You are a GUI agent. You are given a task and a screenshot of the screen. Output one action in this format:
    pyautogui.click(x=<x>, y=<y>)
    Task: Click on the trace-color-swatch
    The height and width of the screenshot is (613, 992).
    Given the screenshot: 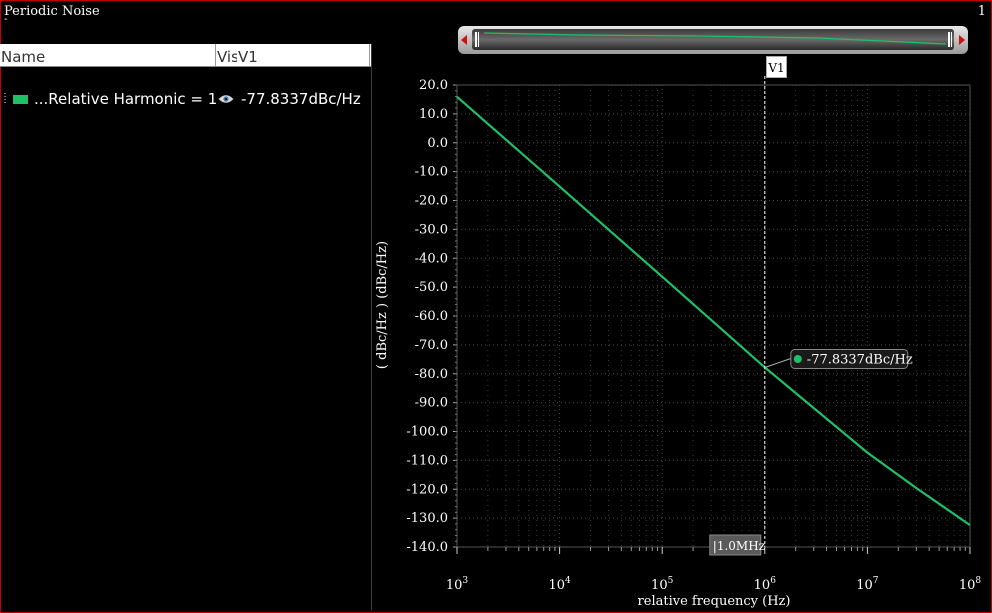 What is the action you would take?
    pyautogui.click(x=20, y=99)
    